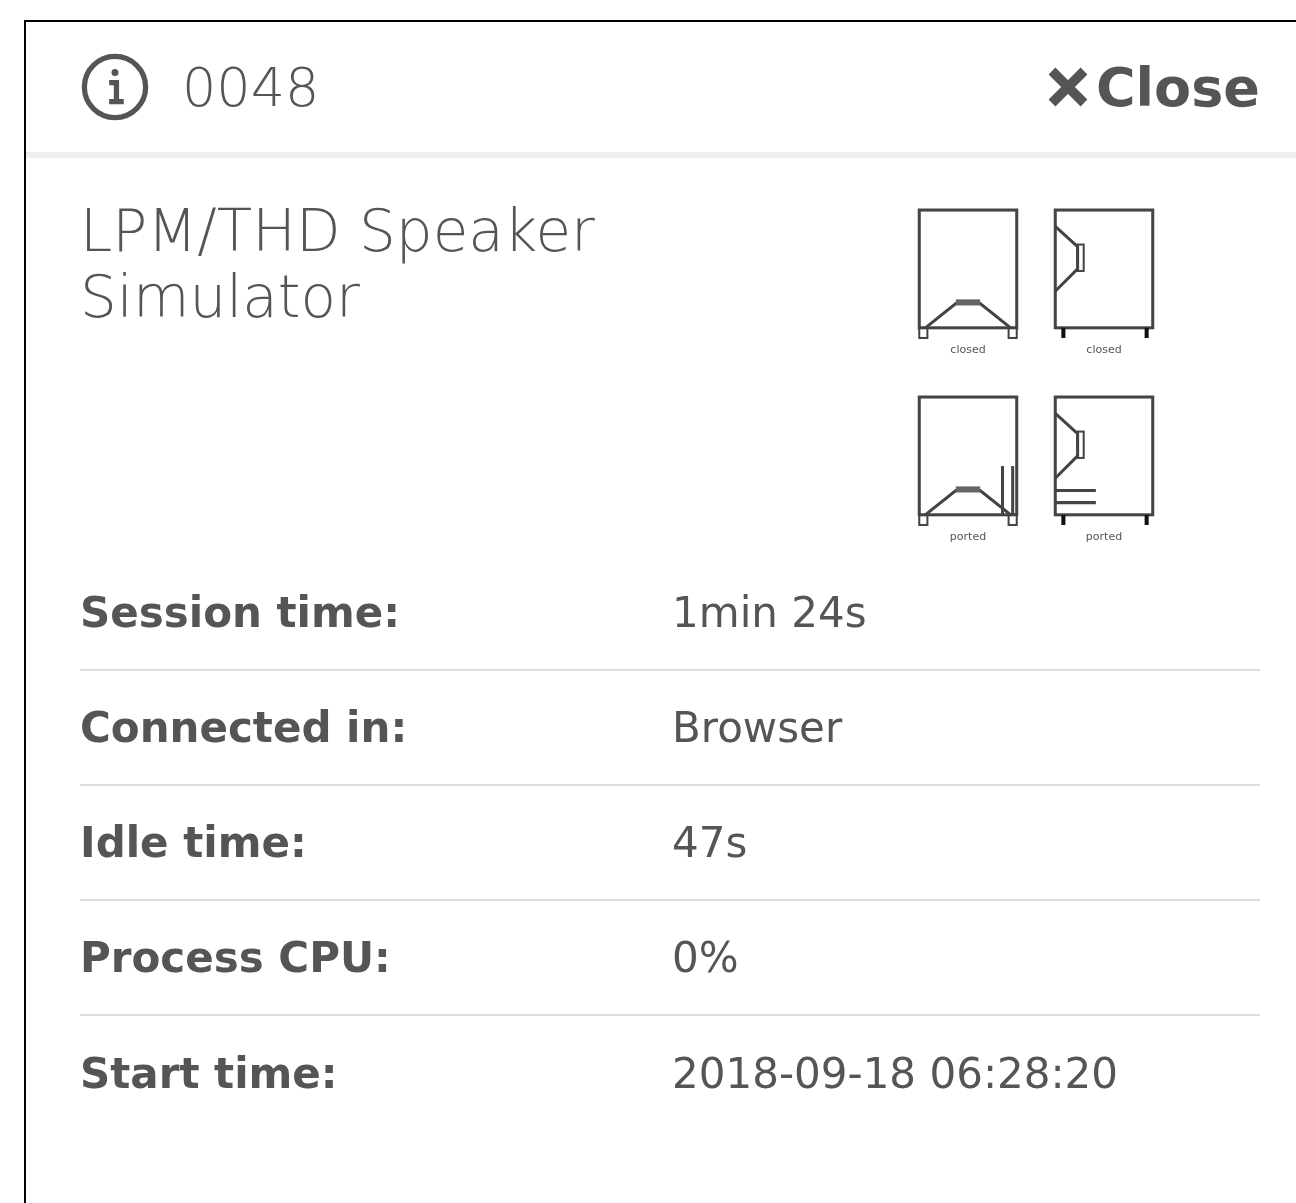 The height and width of the screenshot is (1203, 1296). What do you see at coordinates (194, 843) in the screenshot?
I see `detail-label: Idle time:` at bounding box center [194, 843].